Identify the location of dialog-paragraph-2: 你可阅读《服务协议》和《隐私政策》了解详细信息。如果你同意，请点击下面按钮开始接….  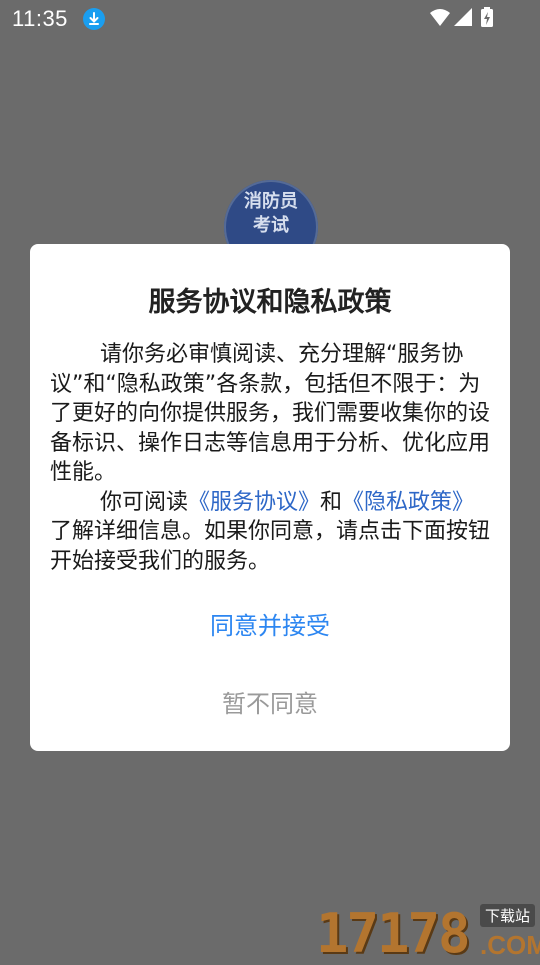
(270, 531).